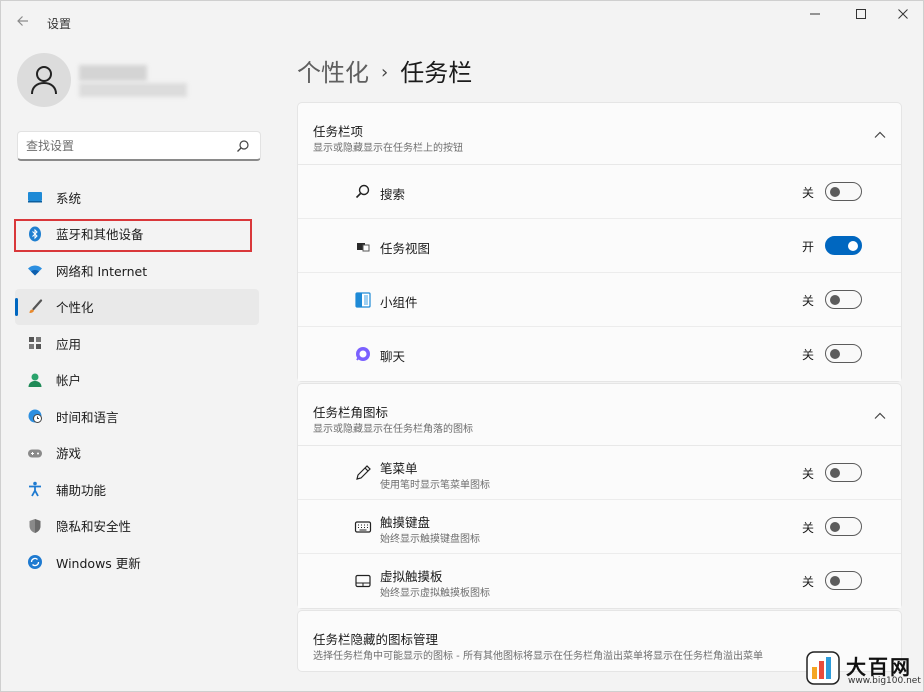  I want to click on toggle-state-text: 开, so click(808, 247).